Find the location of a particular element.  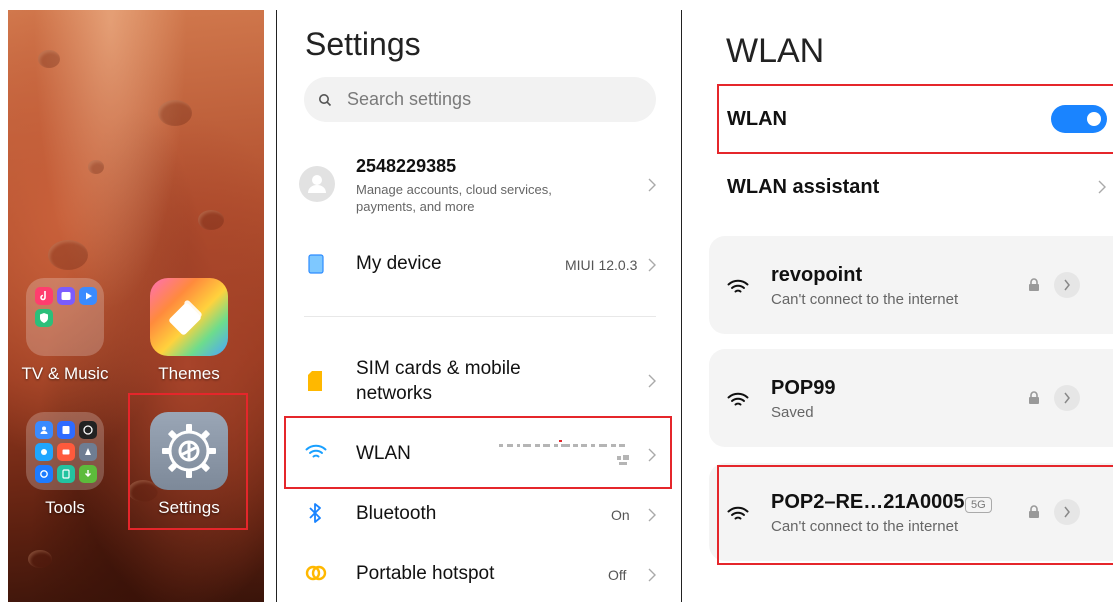

page-title: Settings is located at coordinates (363, 44).